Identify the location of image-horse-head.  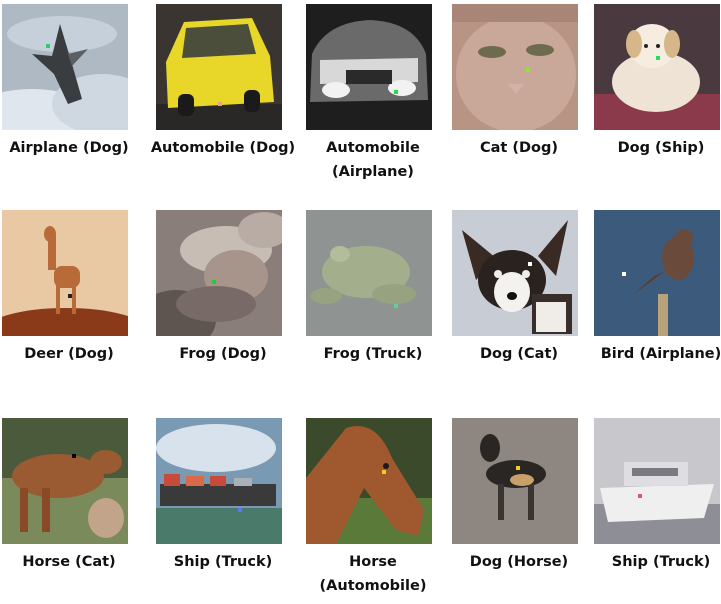
(369, 481).